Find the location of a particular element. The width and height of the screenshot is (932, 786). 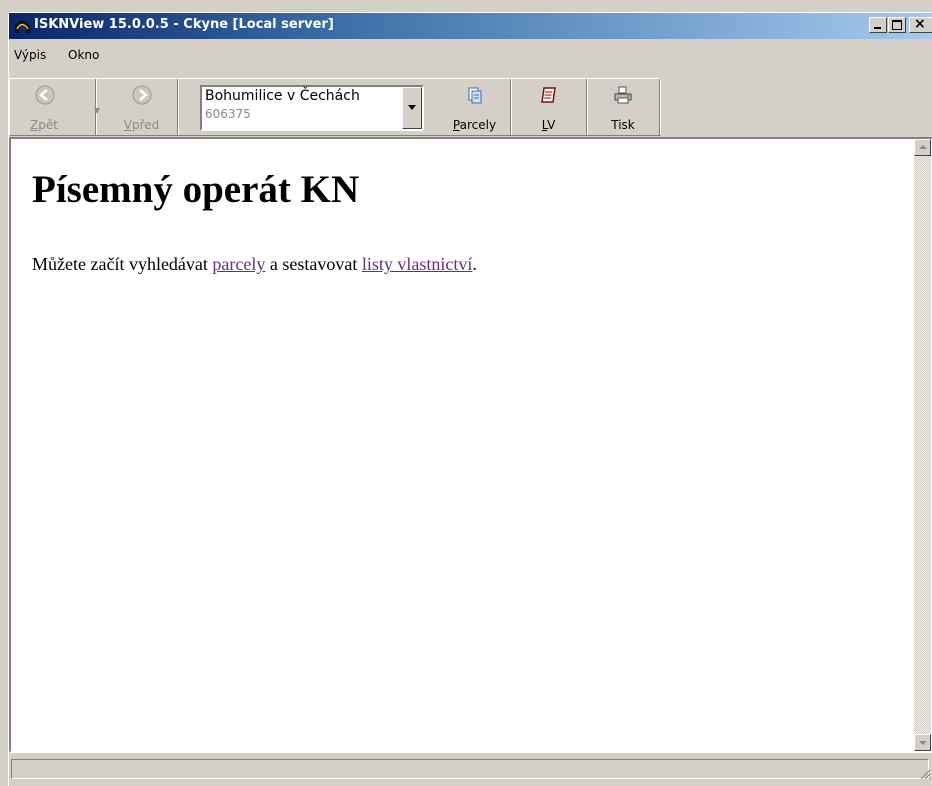

parcely-label: Parcely is located at coordinates (474, 125).